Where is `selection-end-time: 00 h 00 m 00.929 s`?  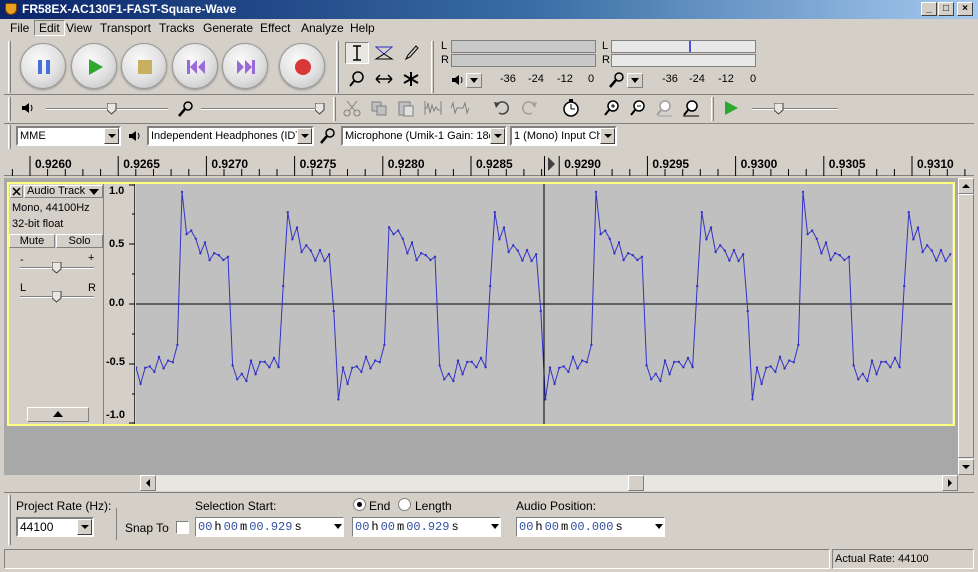 selection-end-time: 00 h 00 m 00.929 s is located at coordinates (426, 527).